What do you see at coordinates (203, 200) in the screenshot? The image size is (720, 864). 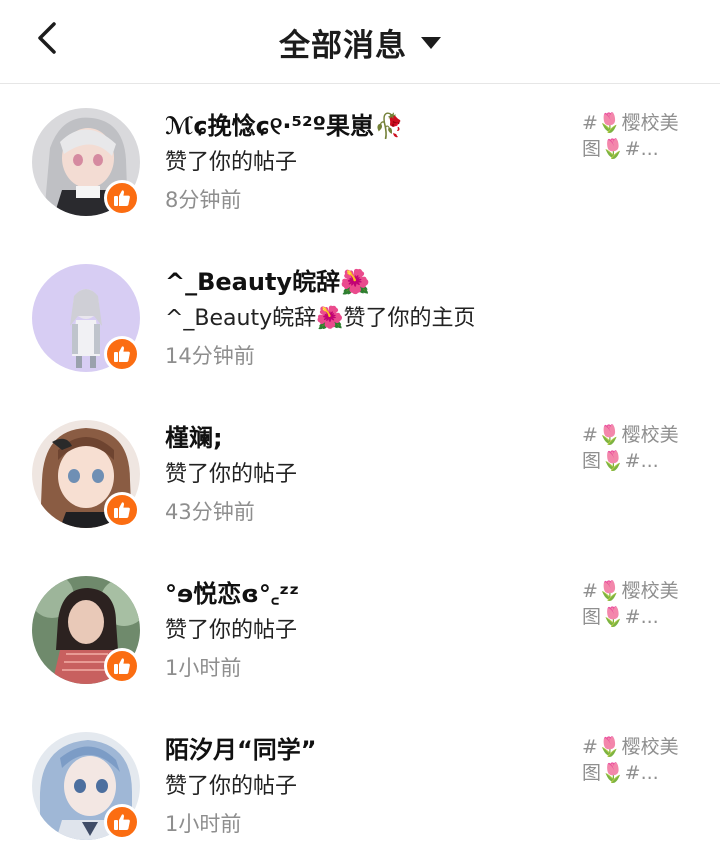 I see `timestamp: 8分钟前` at bounding box center [203, 200].